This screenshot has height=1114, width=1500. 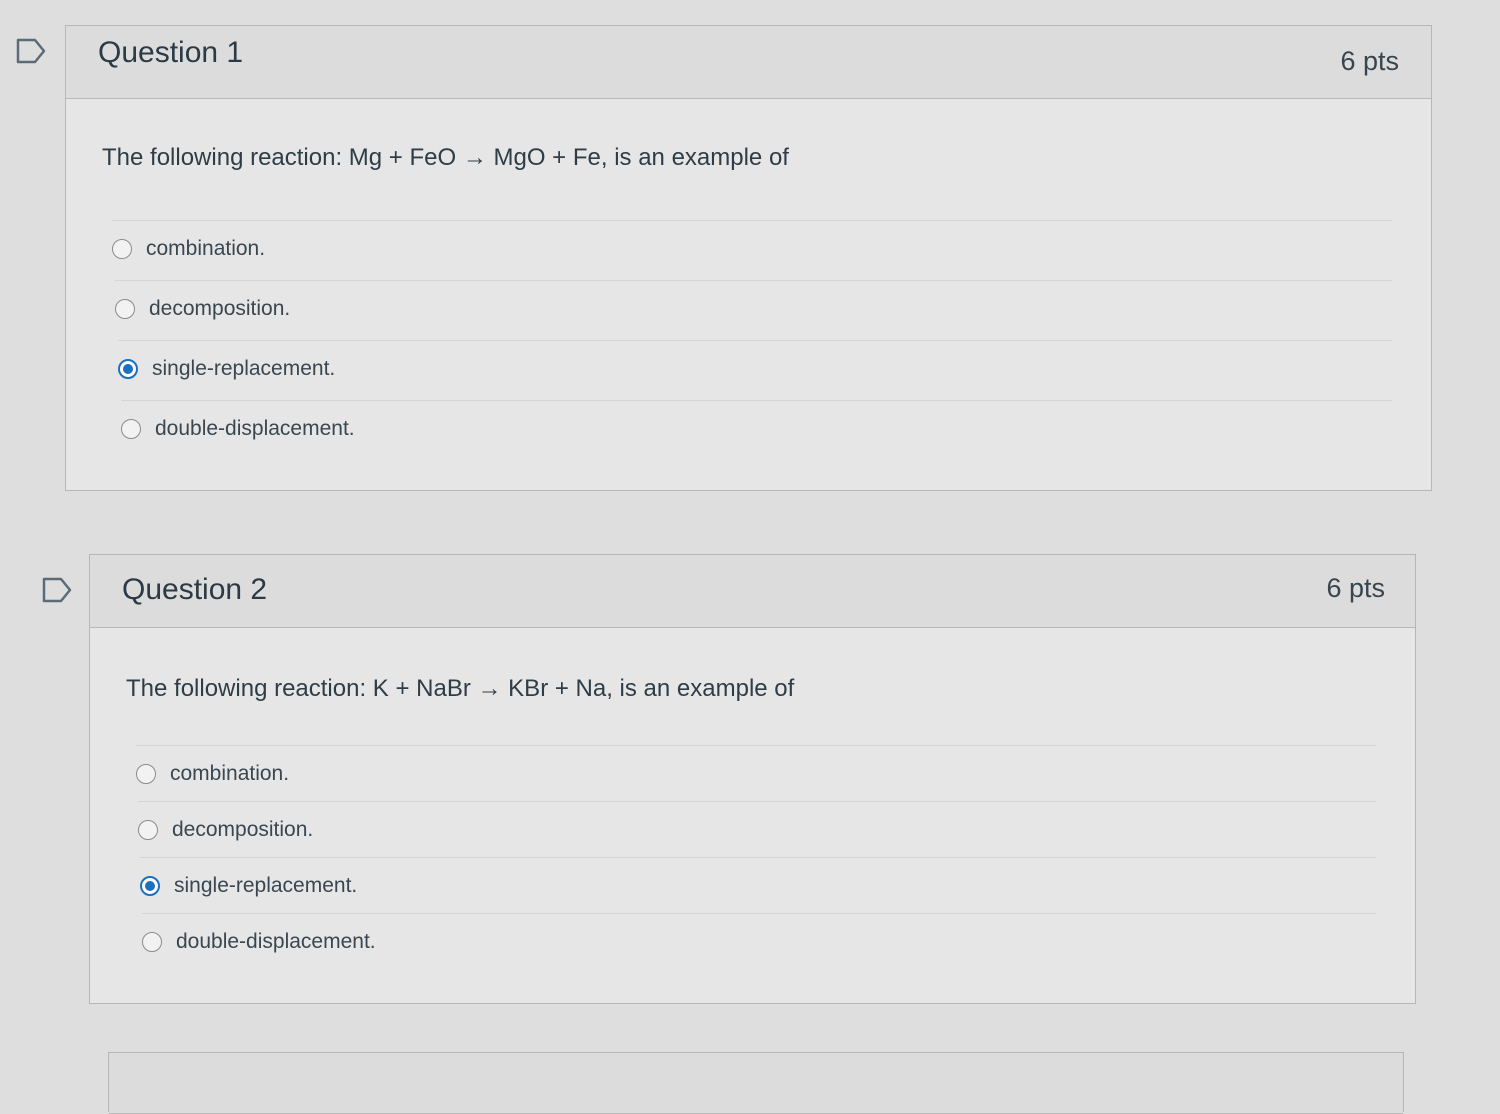 I want to click on question-title: Question 2, so click(x=195, y=589).